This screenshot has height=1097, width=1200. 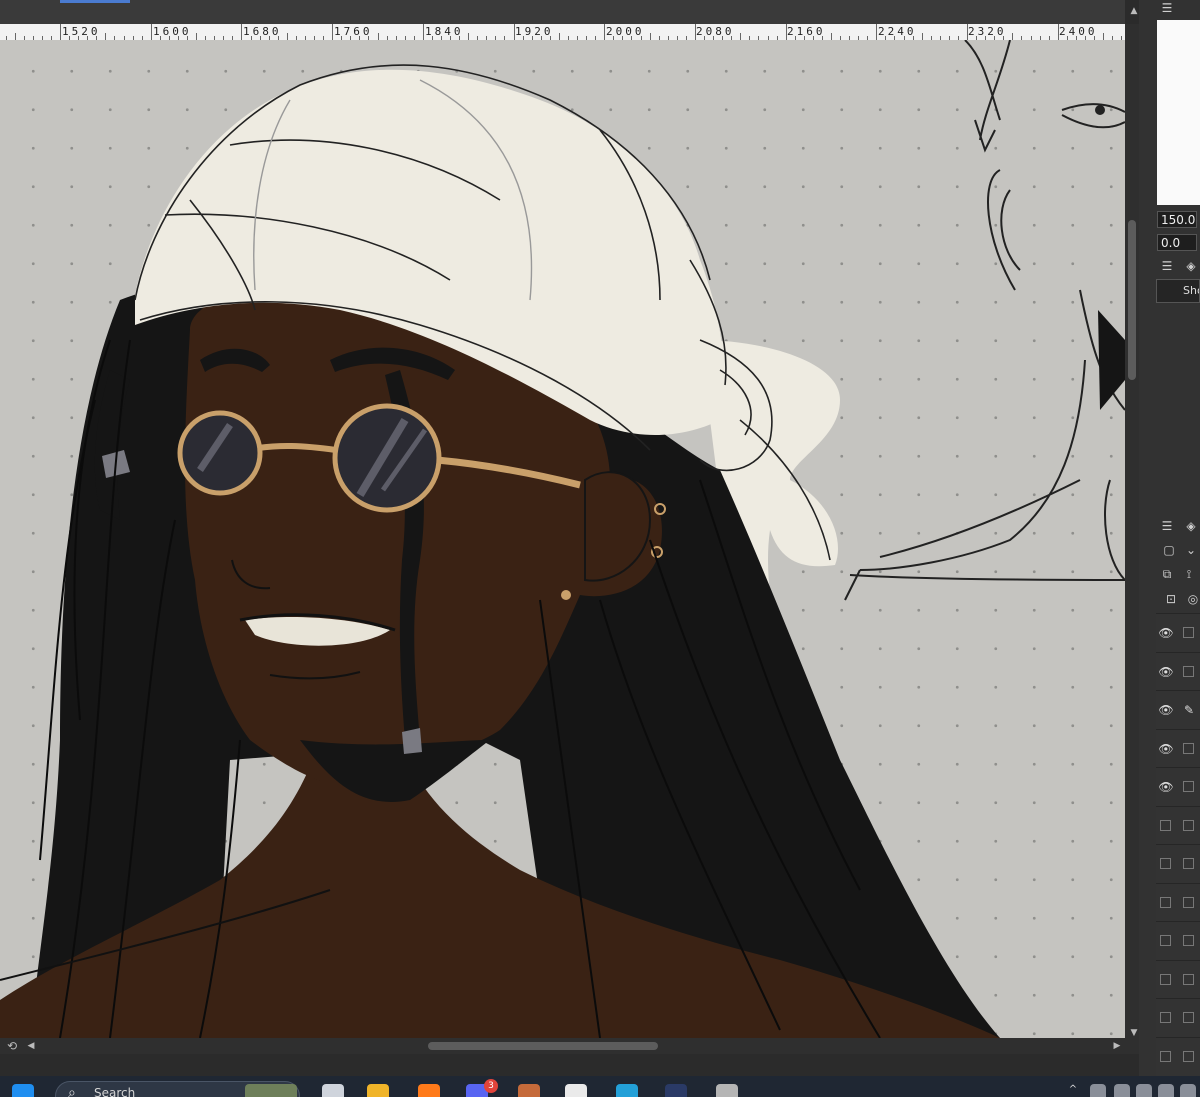 What do you see at coordinates (353, 31) in the screenshot?
I see `ruler-label: 1760` at bounding box center [353, 31].